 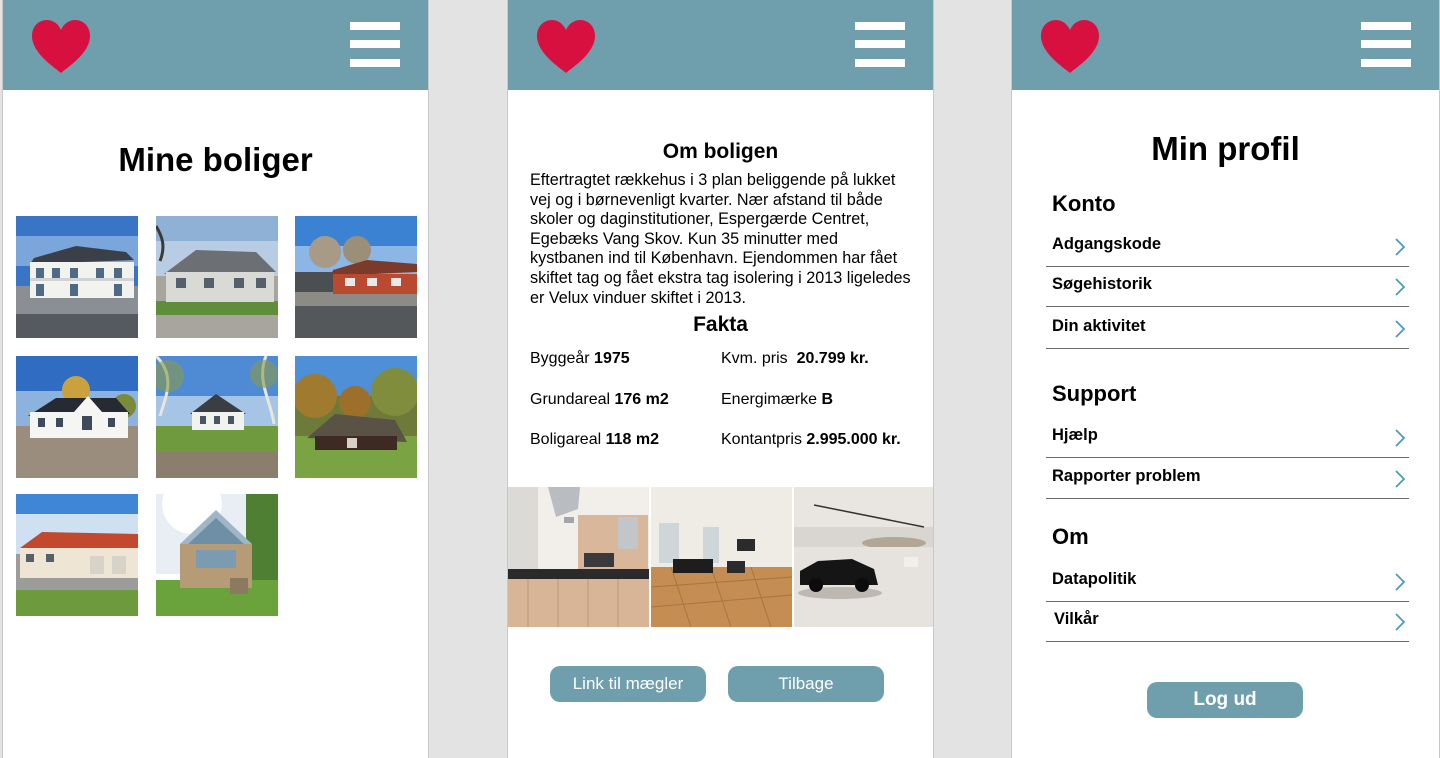 What do you see at coordinates (1084, 203) in the screenshot?
I see `section-heading-account: Konto` at bounding box center [1084, 203].